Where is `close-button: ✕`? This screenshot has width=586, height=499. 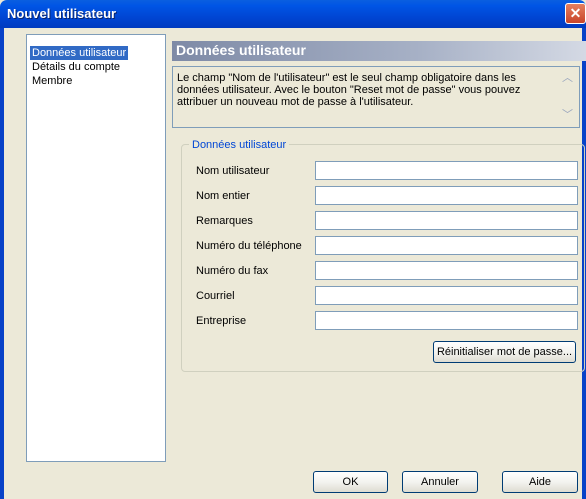
close-button: ✕ is located at coordinates (575, 13).